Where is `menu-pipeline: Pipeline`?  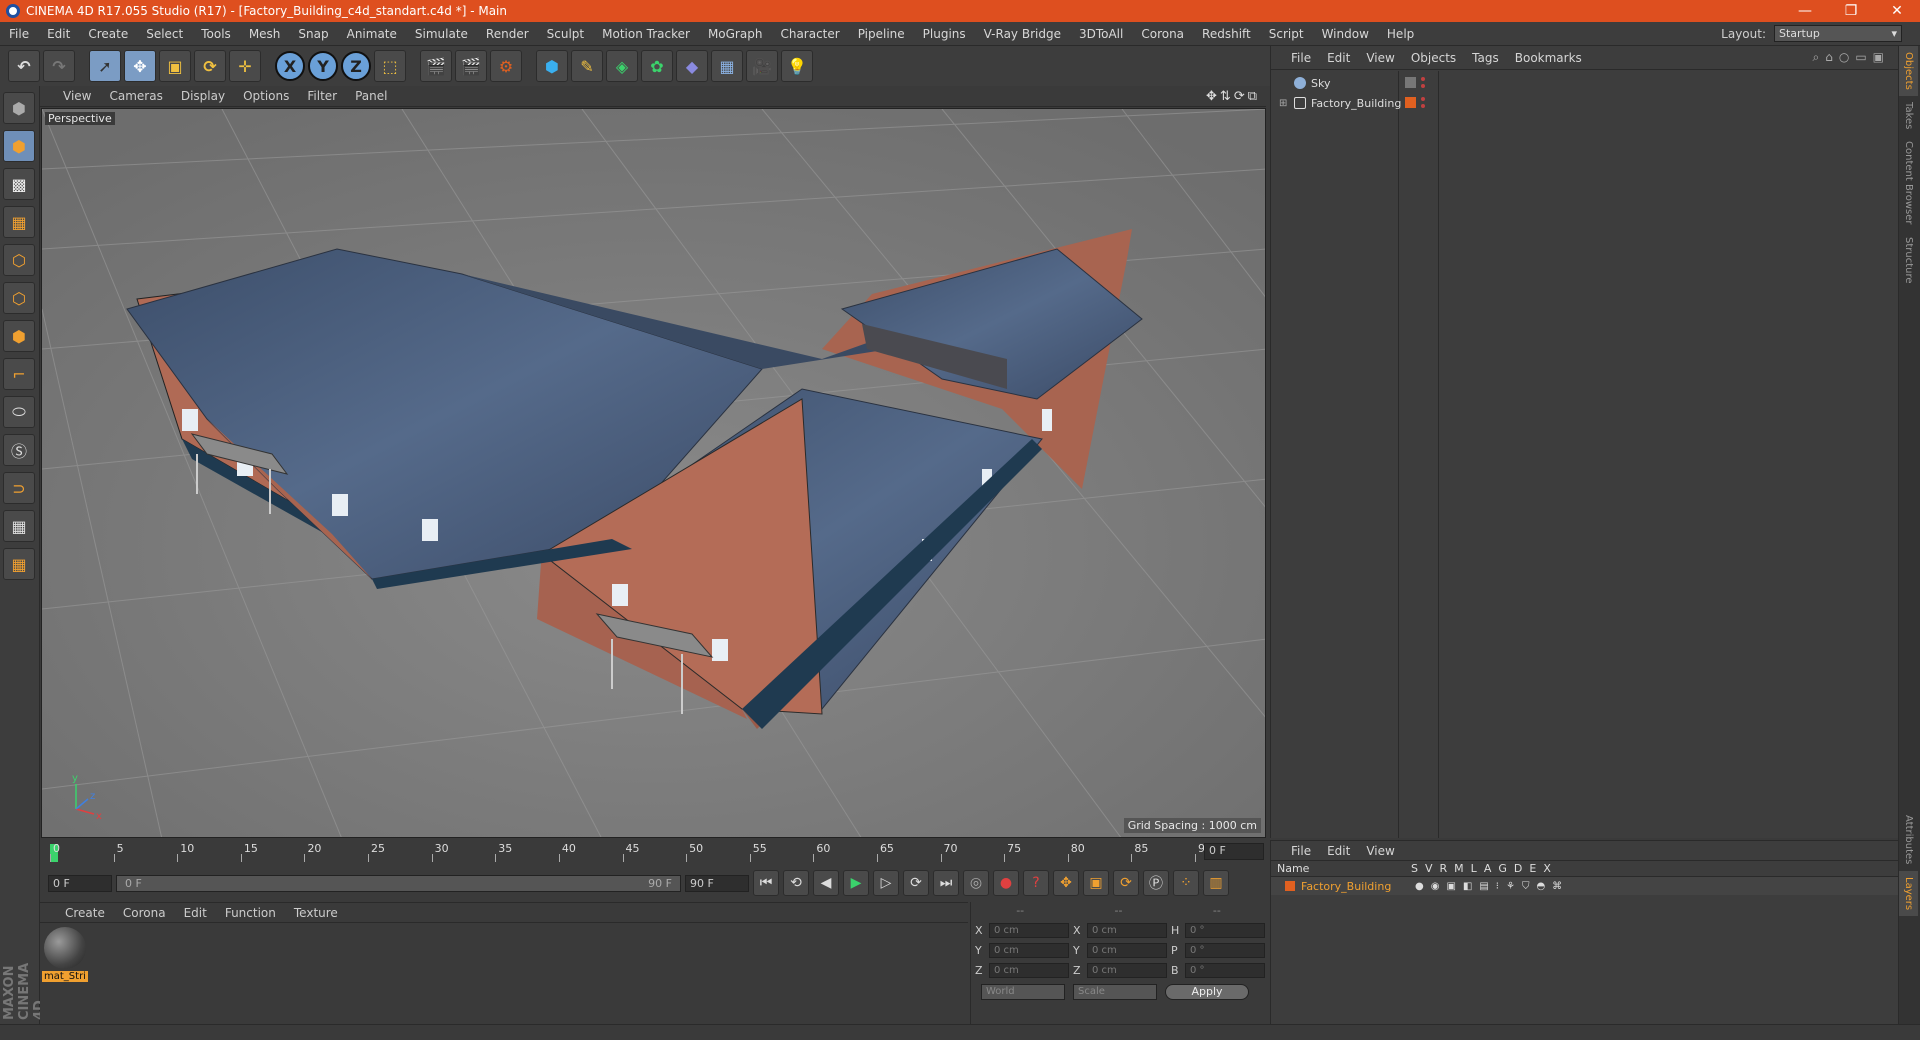 menu-pipeline: Pipeline is located at coordinates (881, 34).